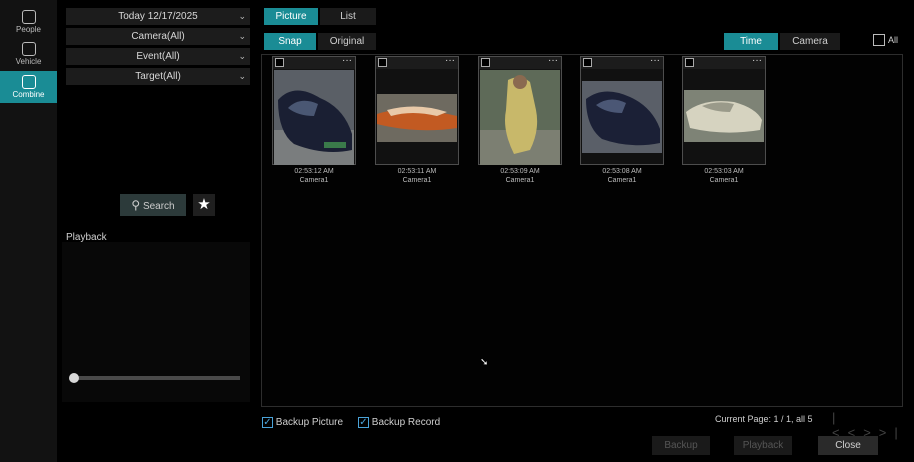 This screenshot has height=462, width=914. What do you see at coordinates (156, 378) in the screenshot?
I see `playback-slider-track` at bounding box center [156, 378].